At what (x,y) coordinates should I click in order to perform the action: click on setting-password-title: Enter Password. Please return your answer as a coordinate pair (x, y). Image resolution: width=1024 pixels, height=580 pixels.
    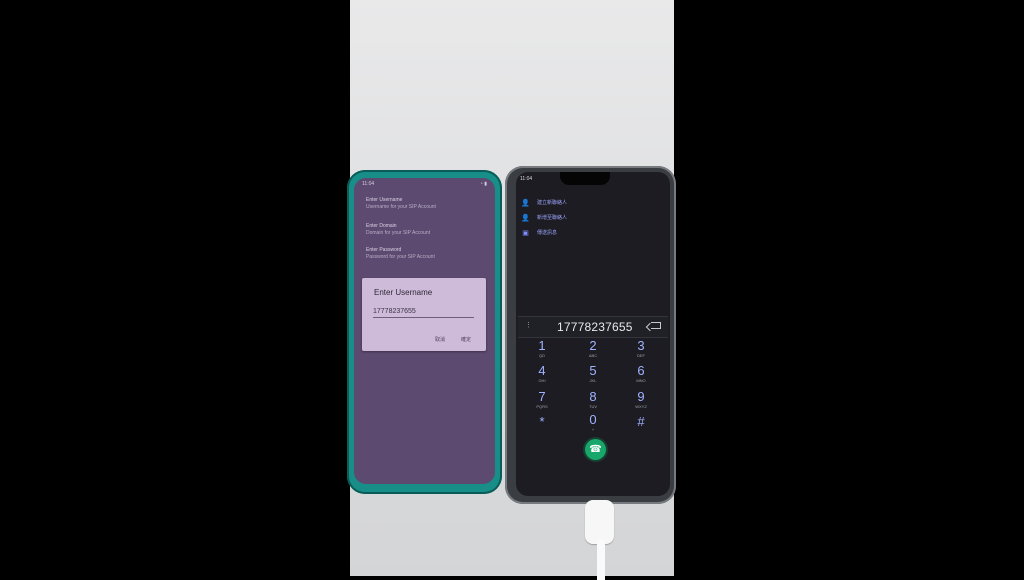
    Looking at the image, I should click on (384, 250).